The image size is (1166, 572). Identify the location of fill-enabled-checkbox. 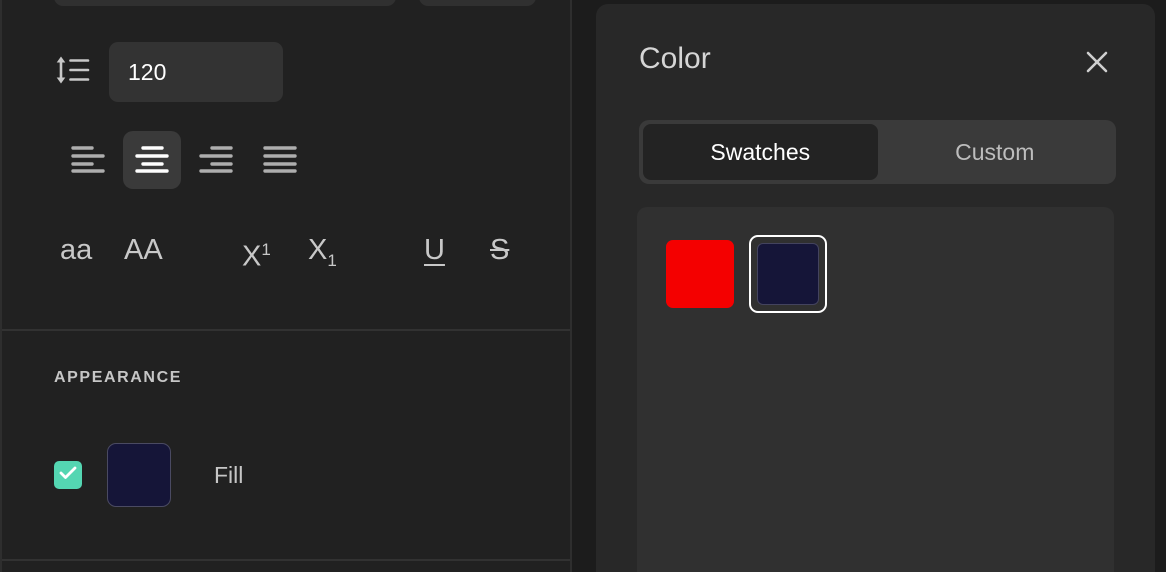
(68, 475).